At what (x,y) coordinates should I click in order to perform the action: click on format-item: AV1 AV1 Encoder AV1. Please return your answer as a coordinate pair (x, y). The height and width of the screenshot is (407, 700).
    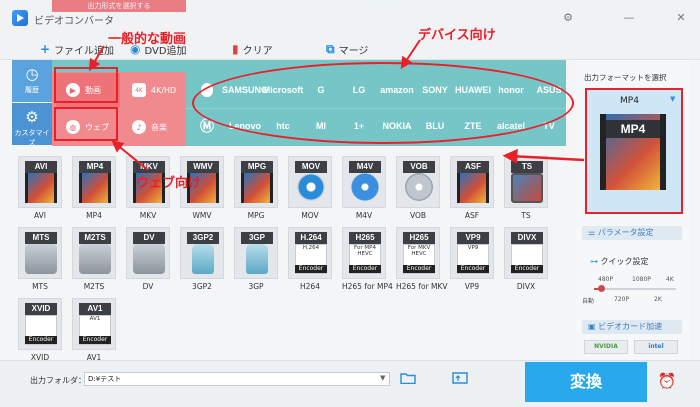
    Looking at the image, I should click on (94, 332).